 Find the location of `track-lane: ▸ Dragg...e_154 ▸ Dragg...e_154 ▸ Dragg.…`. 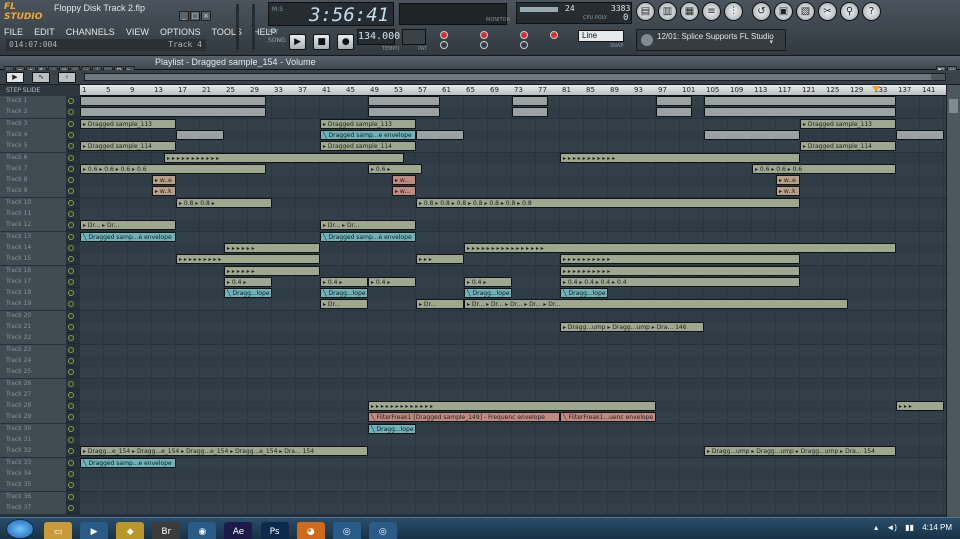

track-lane: ▸ Dragg...e_154 ▸ Dragg...e_154 ▸ Dragg.… is located at coordinates (513, 452).